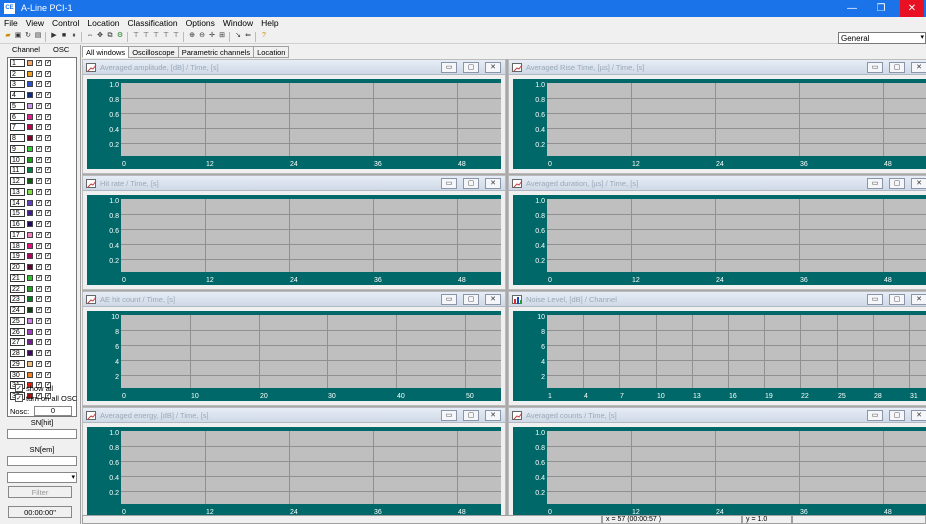 The width and height of the screenshot is (926, 524). I want to click on tab-oscilloscope: Oscilloscope, so click(153, 52).